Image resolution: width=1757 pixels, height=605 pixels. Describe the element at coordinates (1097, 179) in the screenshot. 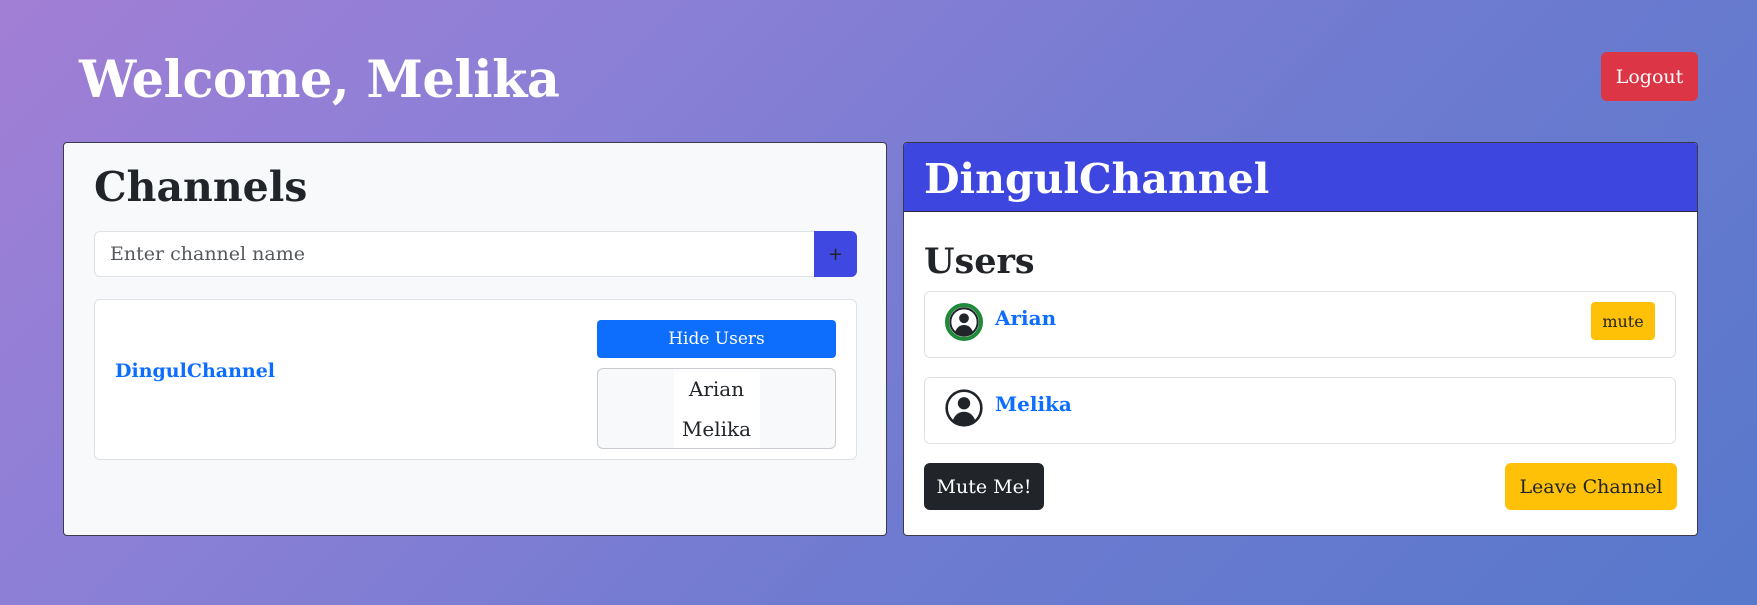

I see `channel-title: DingulChannel` at that location.